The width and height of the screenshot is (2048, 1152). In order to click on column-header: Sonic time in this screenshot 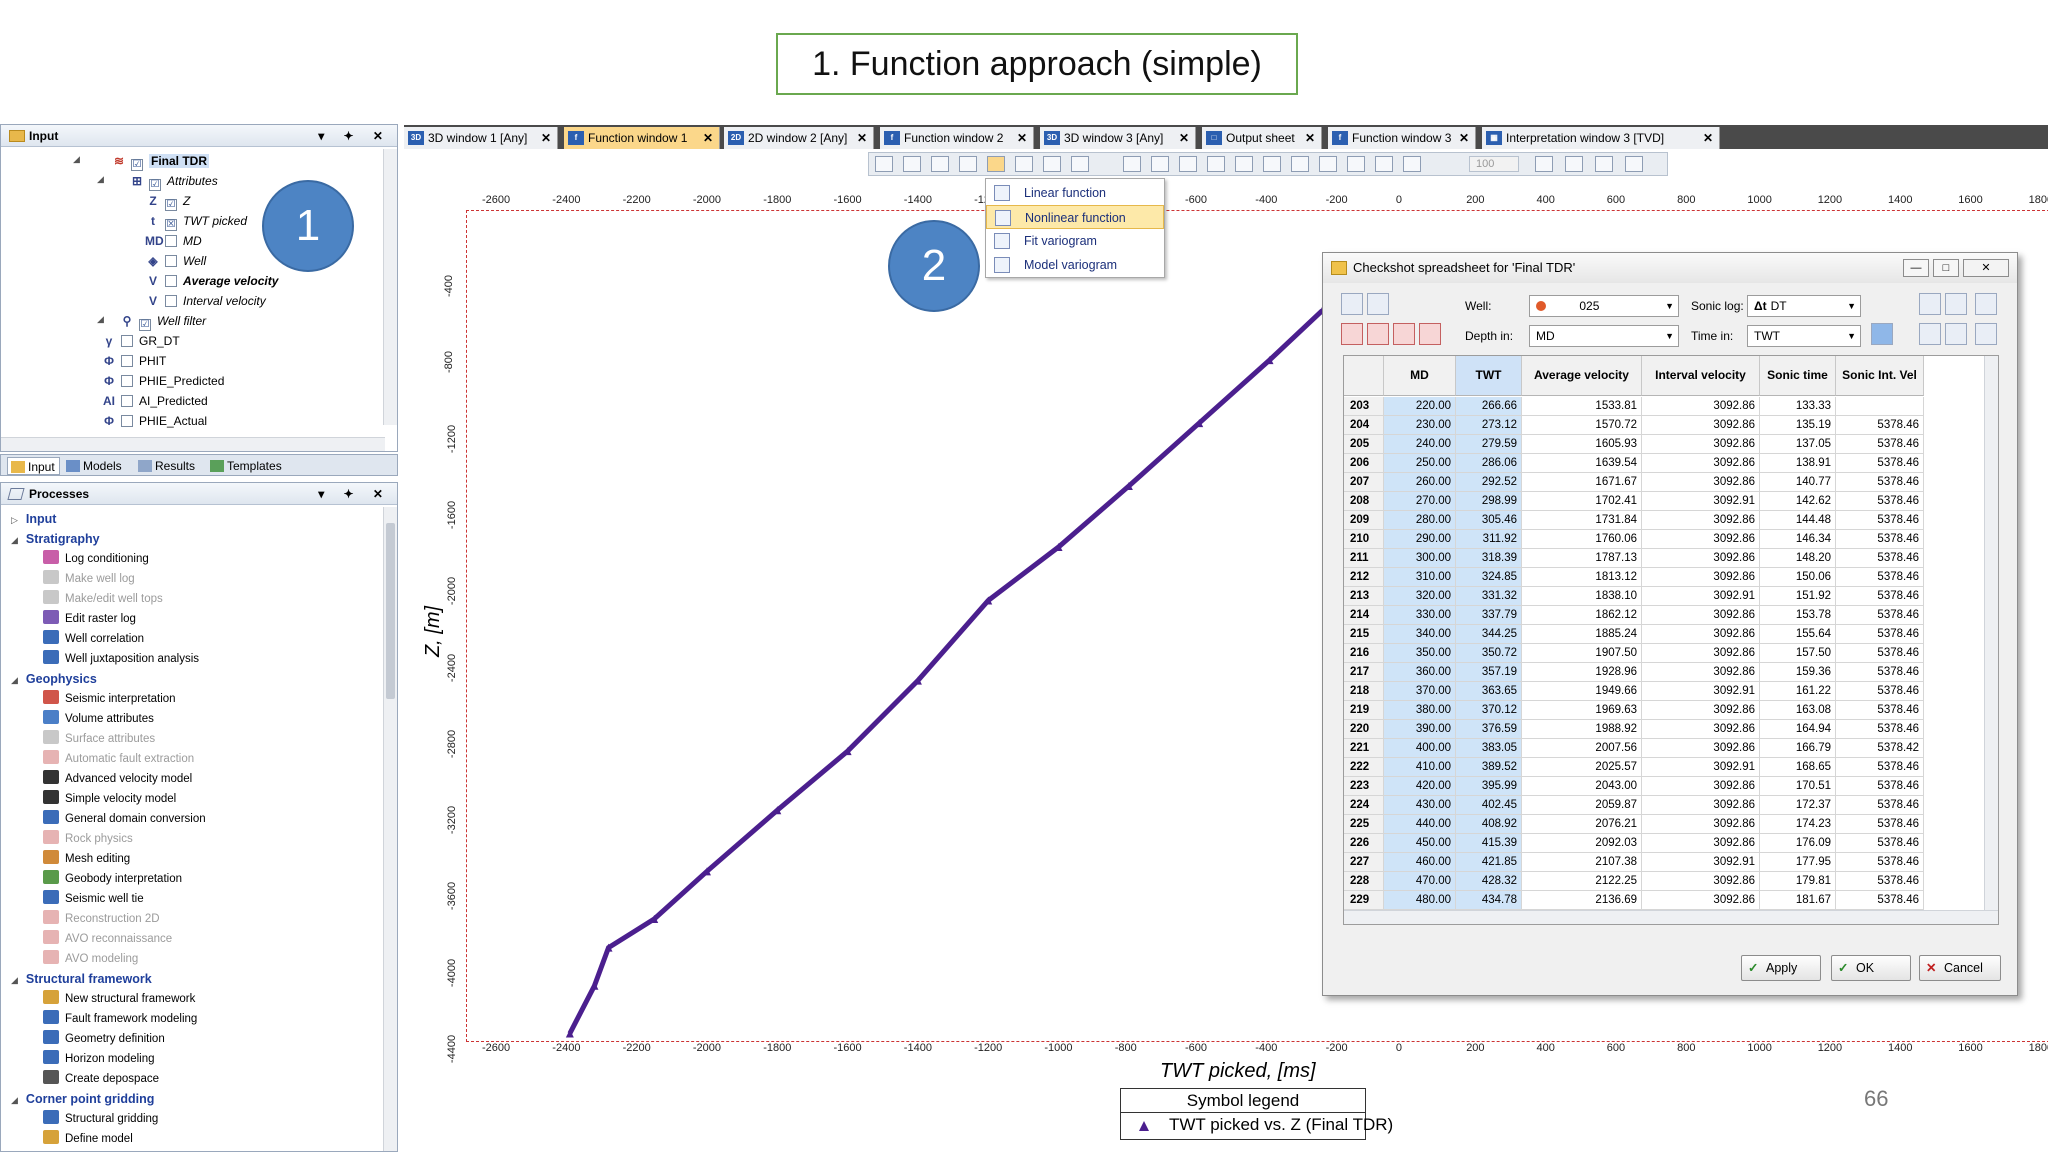, I will do `click(1798, 376)`.